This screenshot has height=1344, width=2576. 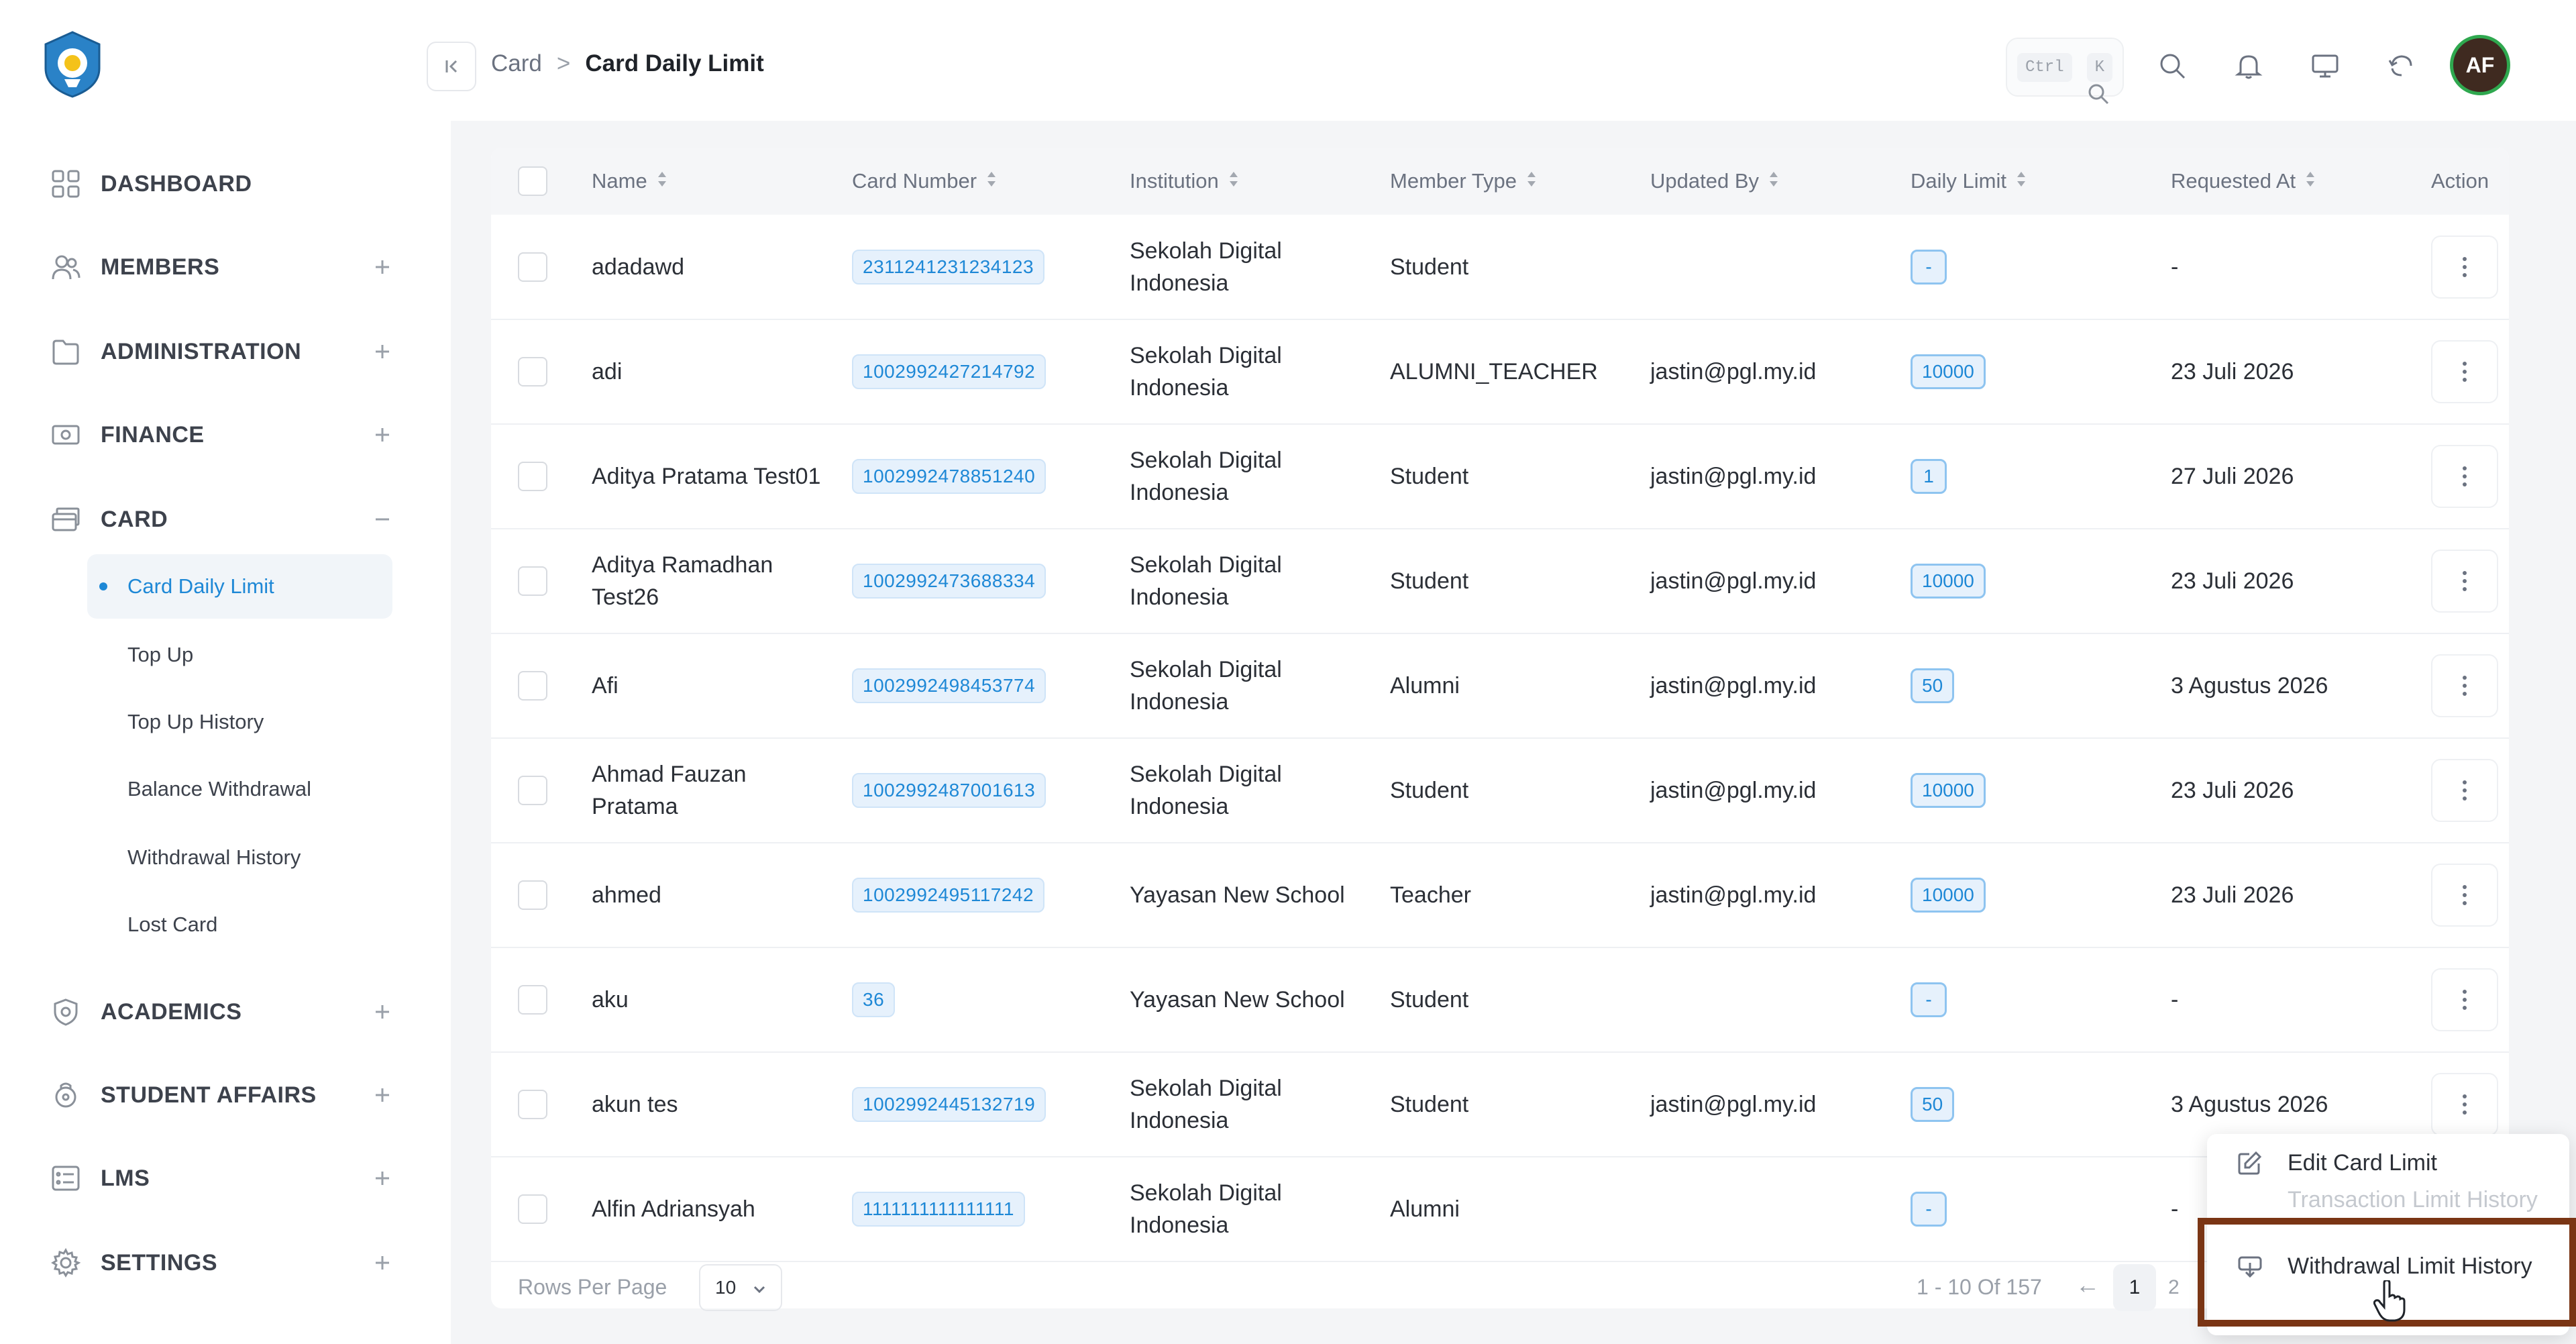 What do you see at coordinates (195, 722) in the screenshot?
I see `sub-label: Top Up History` at bounding box center [195, 722].